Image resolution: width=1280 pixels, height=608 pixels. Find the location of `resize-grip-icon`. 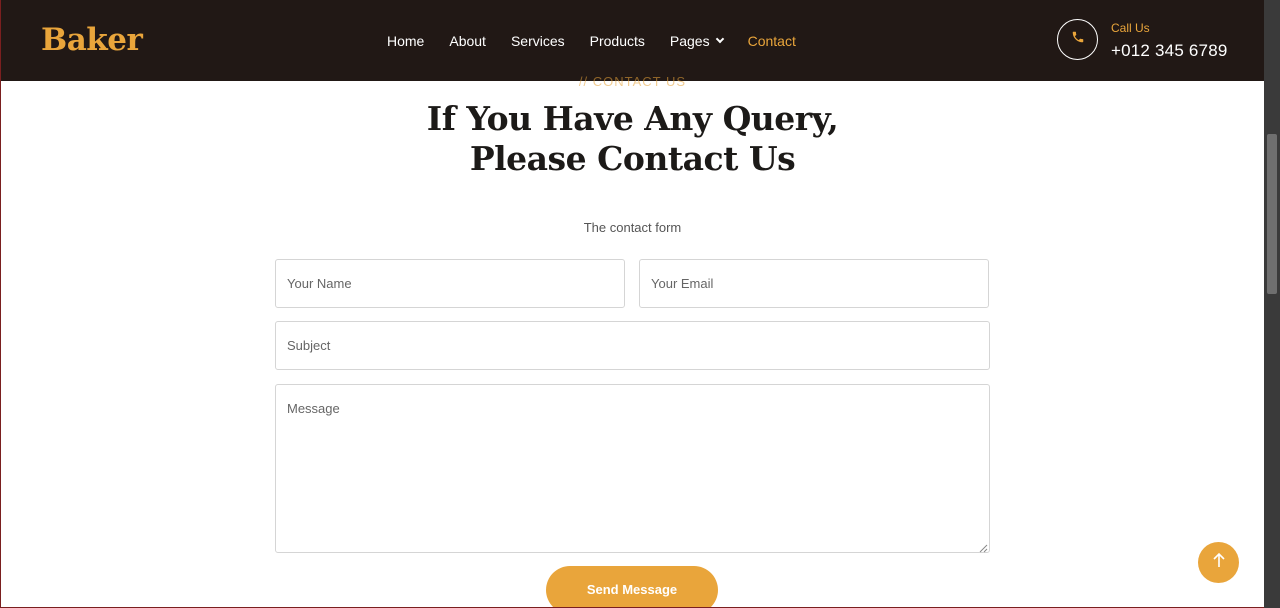

resize-grip-icon is located at coordinates (983, 546).